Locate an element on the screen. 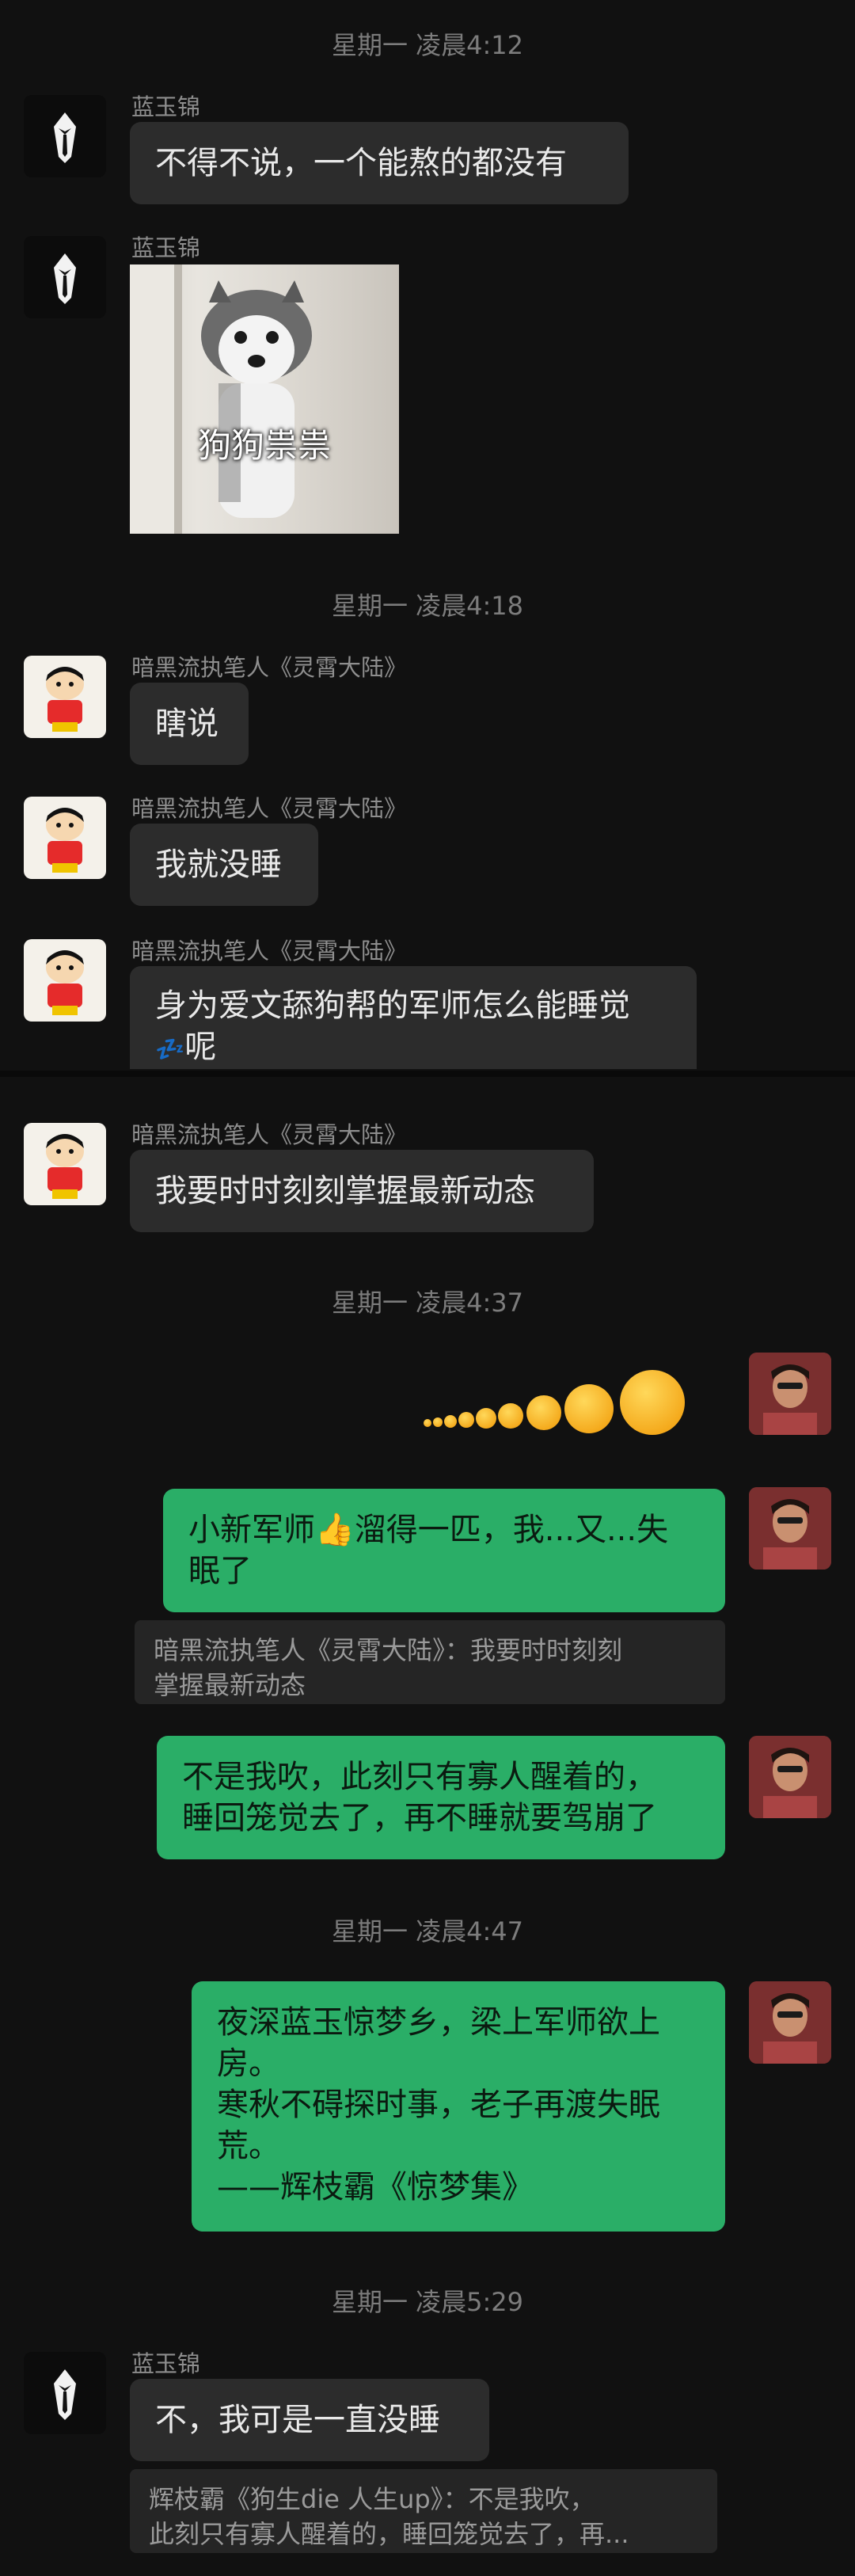 The height and width of the screenshot is (2576, 855). timestamp: 星期一 凌晨5:29 is located at coordinates (427, 2302).